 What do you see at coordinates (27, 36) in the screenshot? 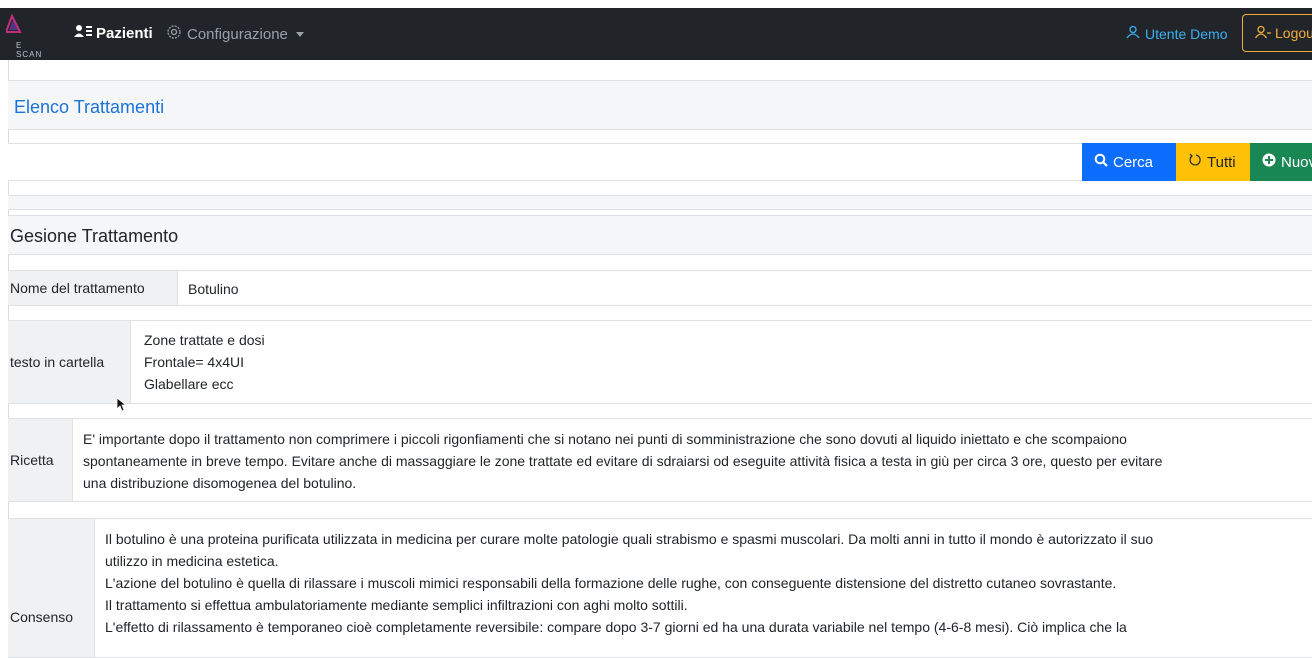
I see `app-logo: E SCAN` at bounding box center [27, 36].